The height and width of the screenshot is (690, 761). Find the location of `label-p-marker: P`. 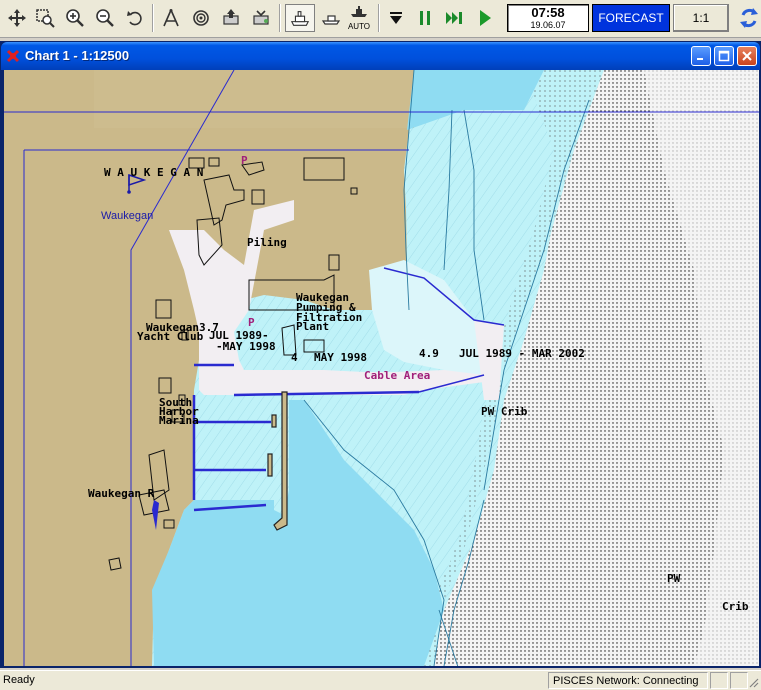

label-p-marker: P is located at coordinates (251, 322).